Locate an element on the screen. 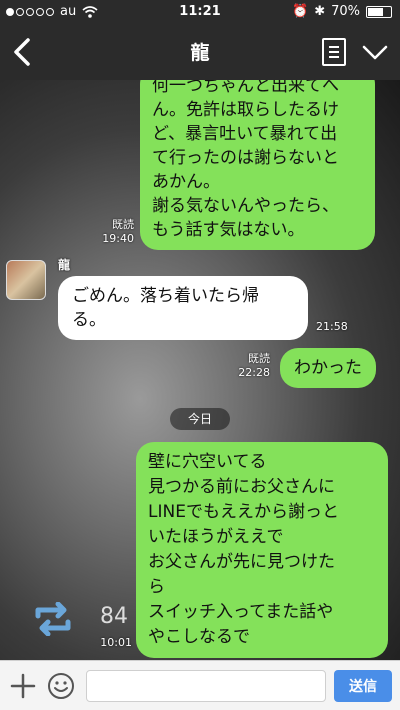 The image size is (400, 710). message-time: 19:40 is located at coordinates (118, 238).